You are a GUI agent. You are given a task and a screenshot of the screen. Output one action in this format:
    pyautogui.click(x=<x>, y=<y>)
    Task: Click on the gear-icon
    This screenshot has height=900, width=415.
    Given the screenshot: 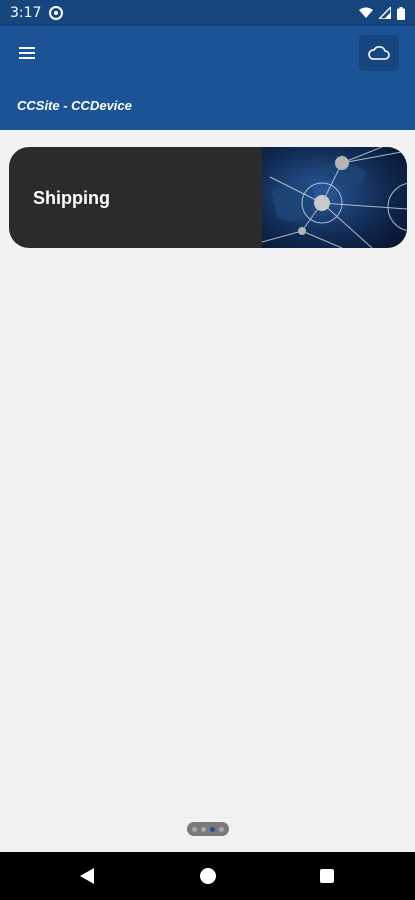 What is the action you would take?
    pyautogui.click(x=56, y=13)
    